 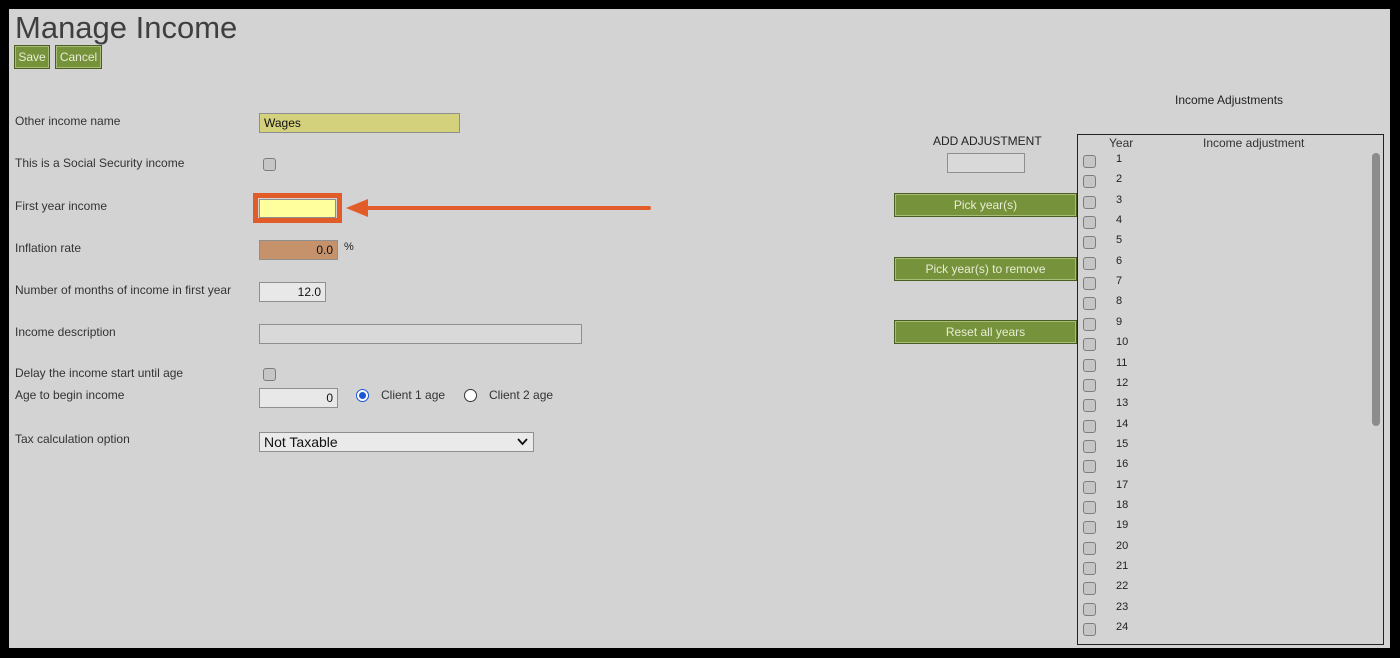 What do you see at coordinates (362, 395) in the screenshot?
I see `client-1-age-radio` at bounding box center [362, 395].